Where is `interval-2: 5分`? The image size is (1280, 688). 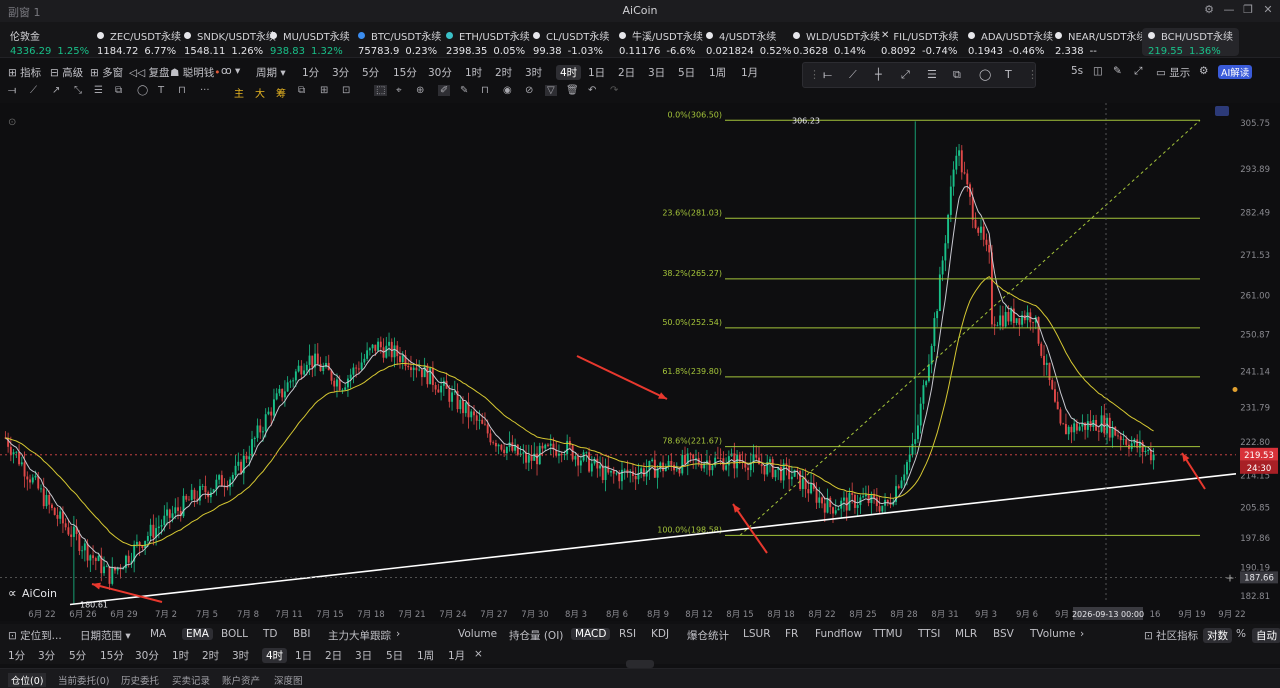
interval-2: 5分 is located at coordinates (370, 72).